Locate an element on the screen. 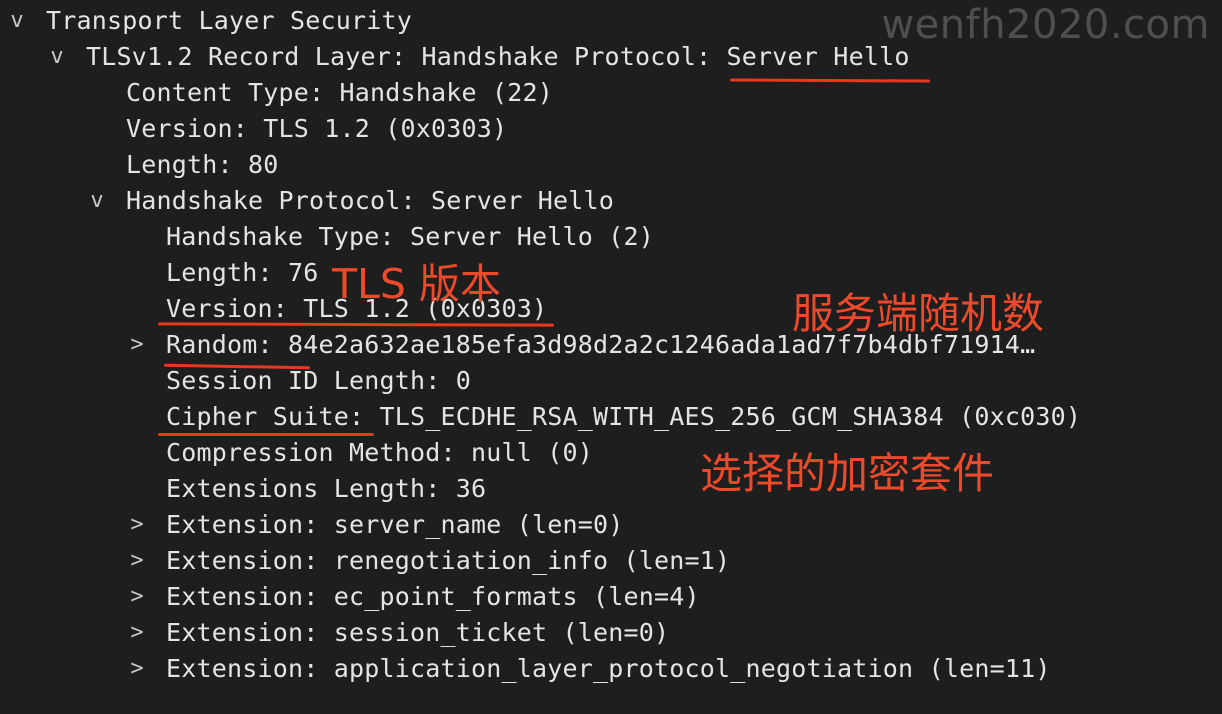 The image size is (1222, 714). tree-row-label: Extensions Length: 36 is located at coordinates (326, 488).